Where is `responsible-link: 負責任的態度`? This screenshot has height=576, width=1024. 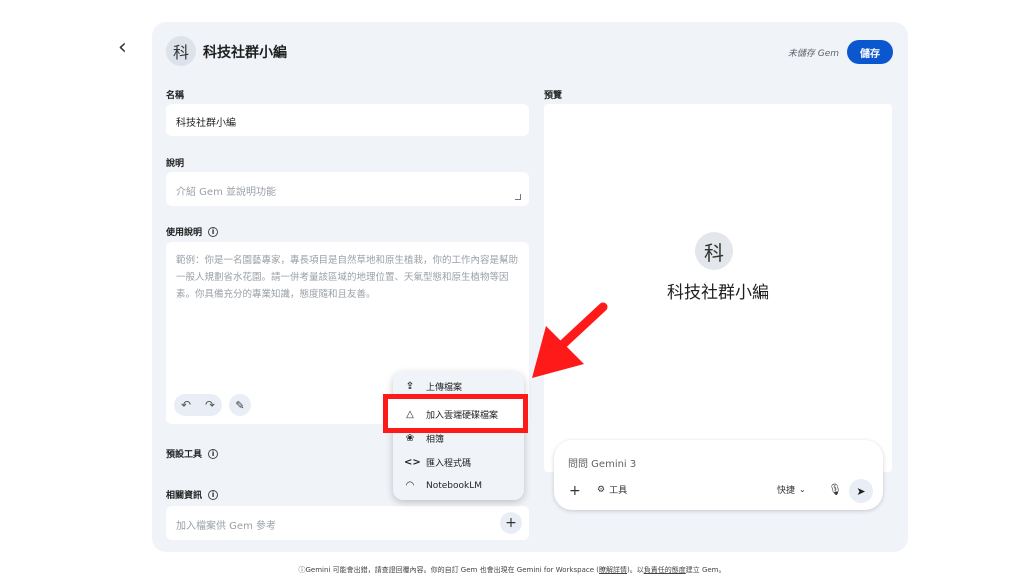
responsible-link: 負責任的態度 is located at coordinates (665, 570).